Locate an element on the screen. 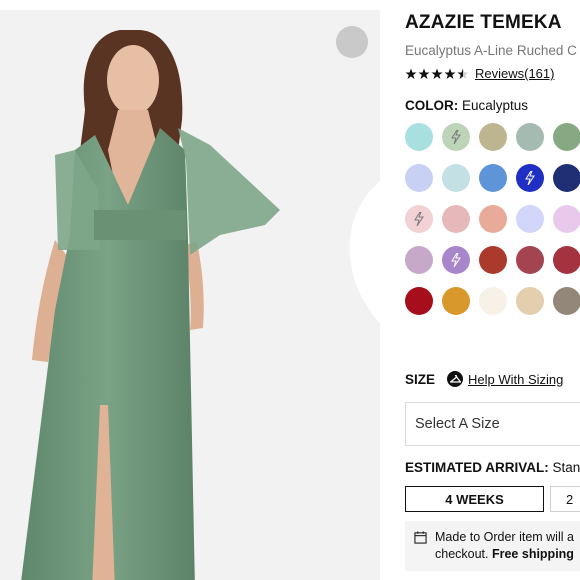  size-help-link: Help With Sizing is located at coordinates (505, 379).